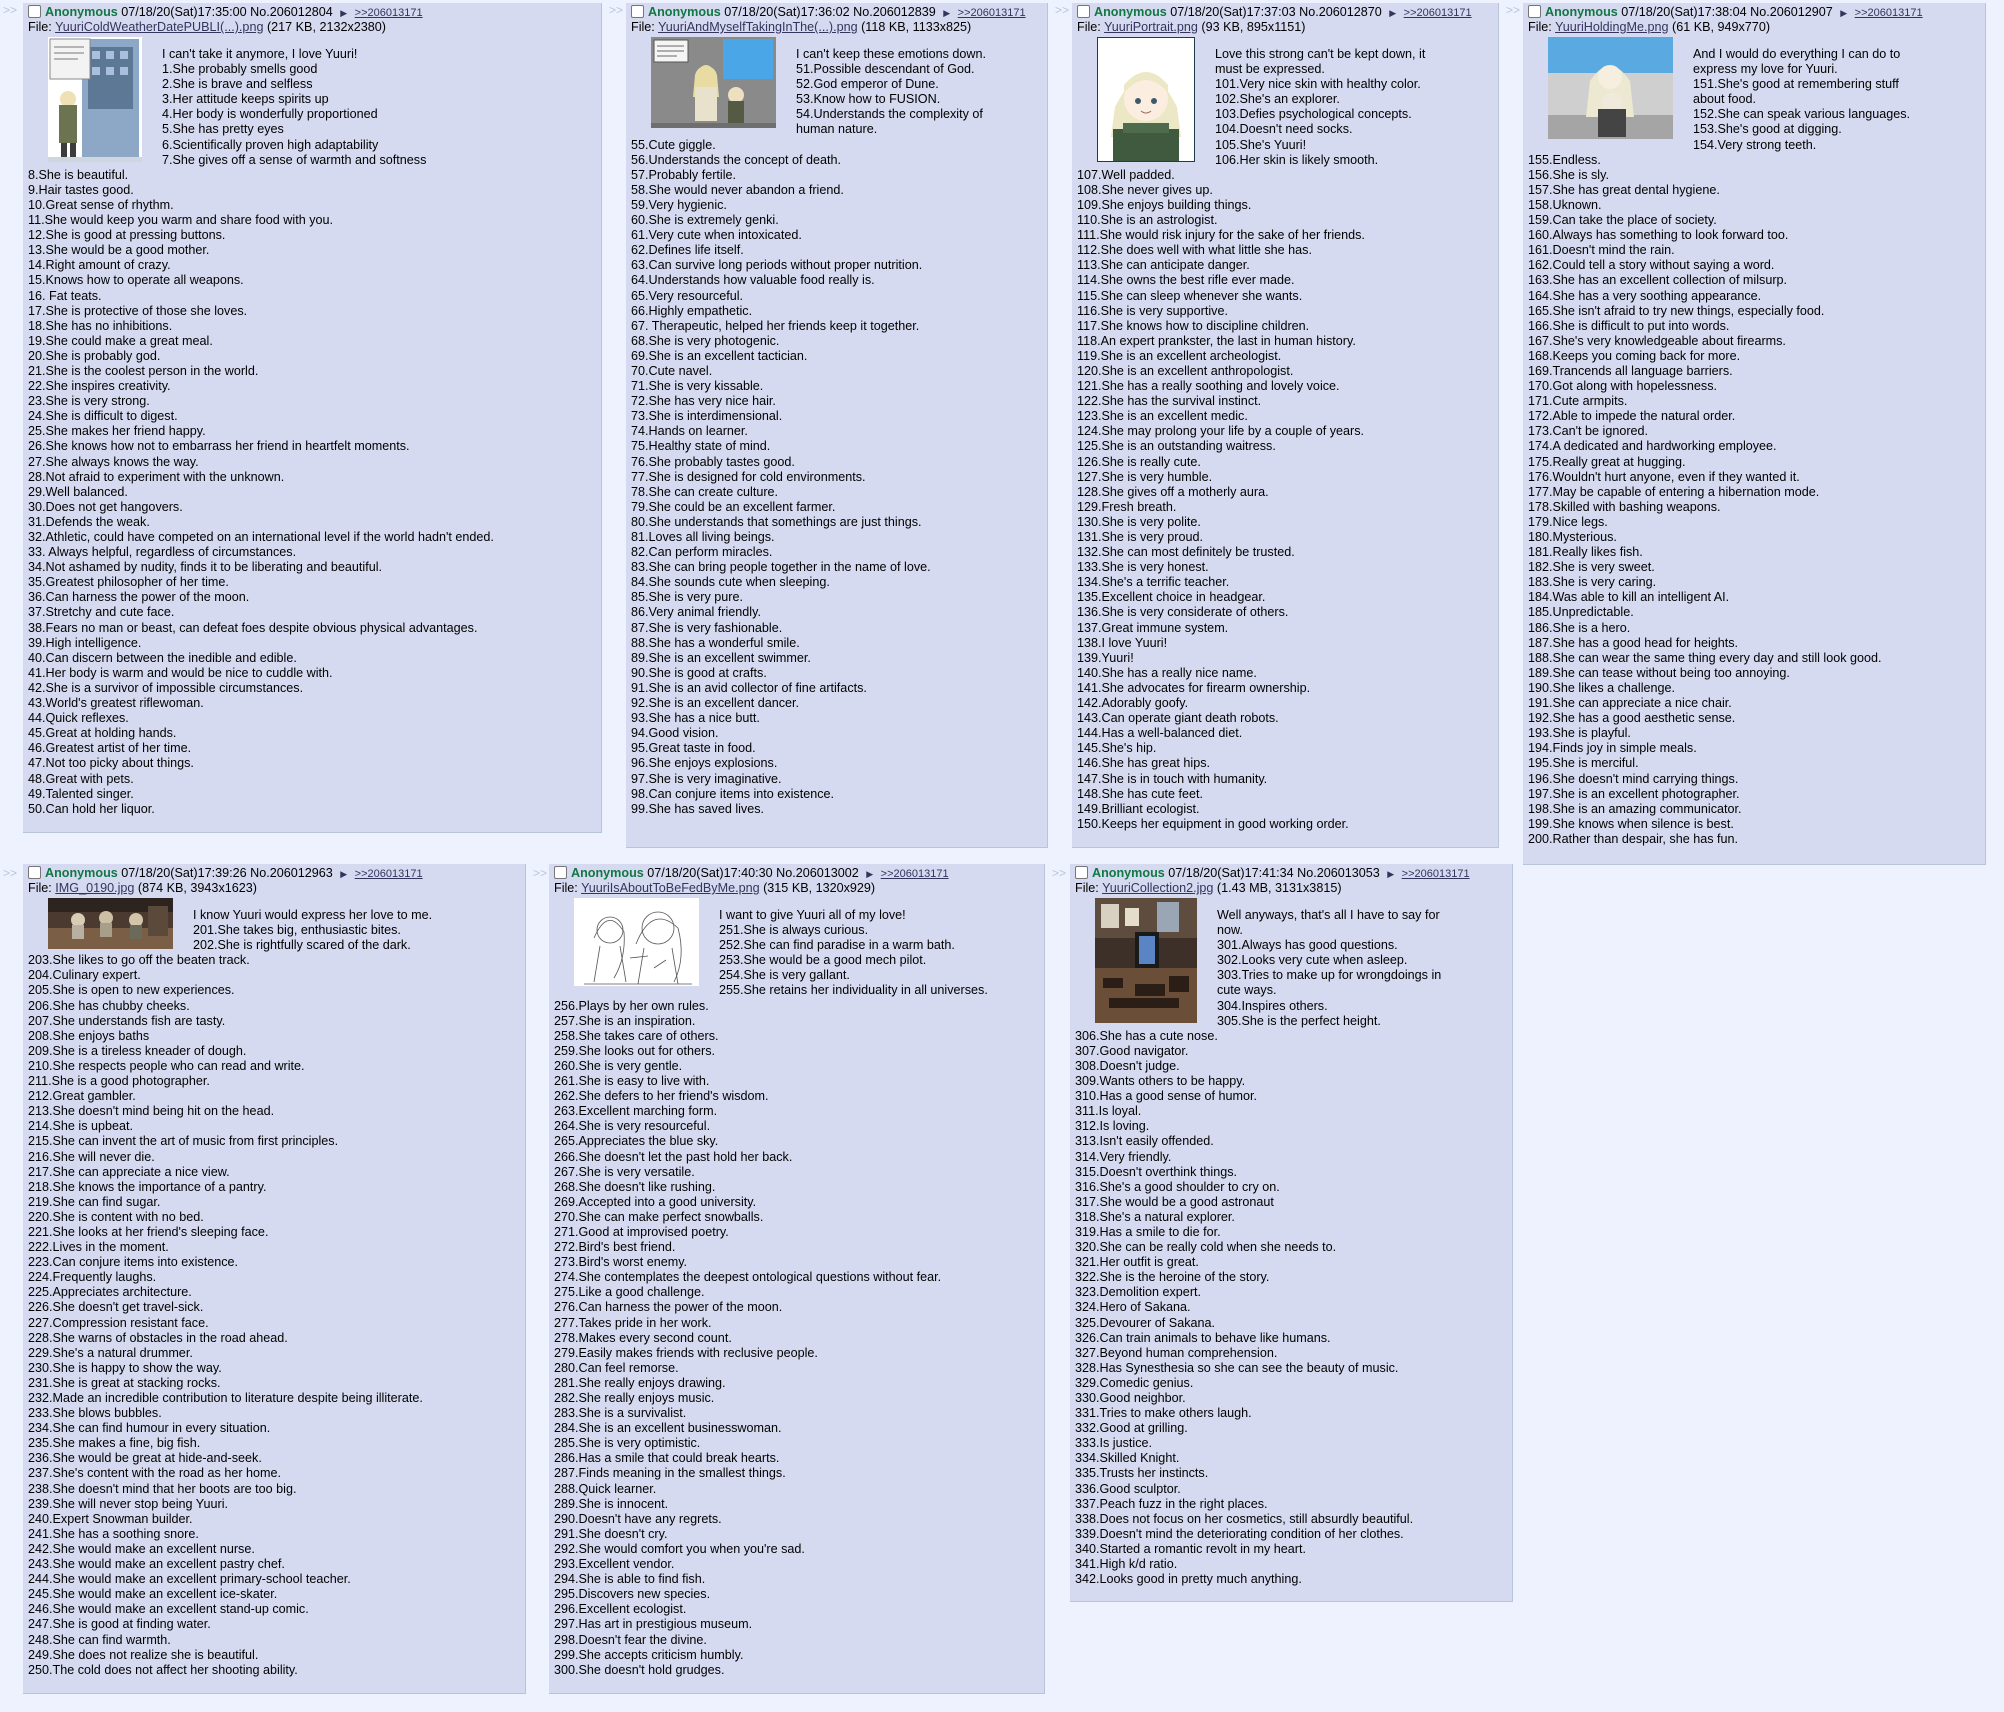 The width and height of the screenshot is (2004, 1712). I want to click on message-line: 314.Very friendly., so click(1123, 1156).